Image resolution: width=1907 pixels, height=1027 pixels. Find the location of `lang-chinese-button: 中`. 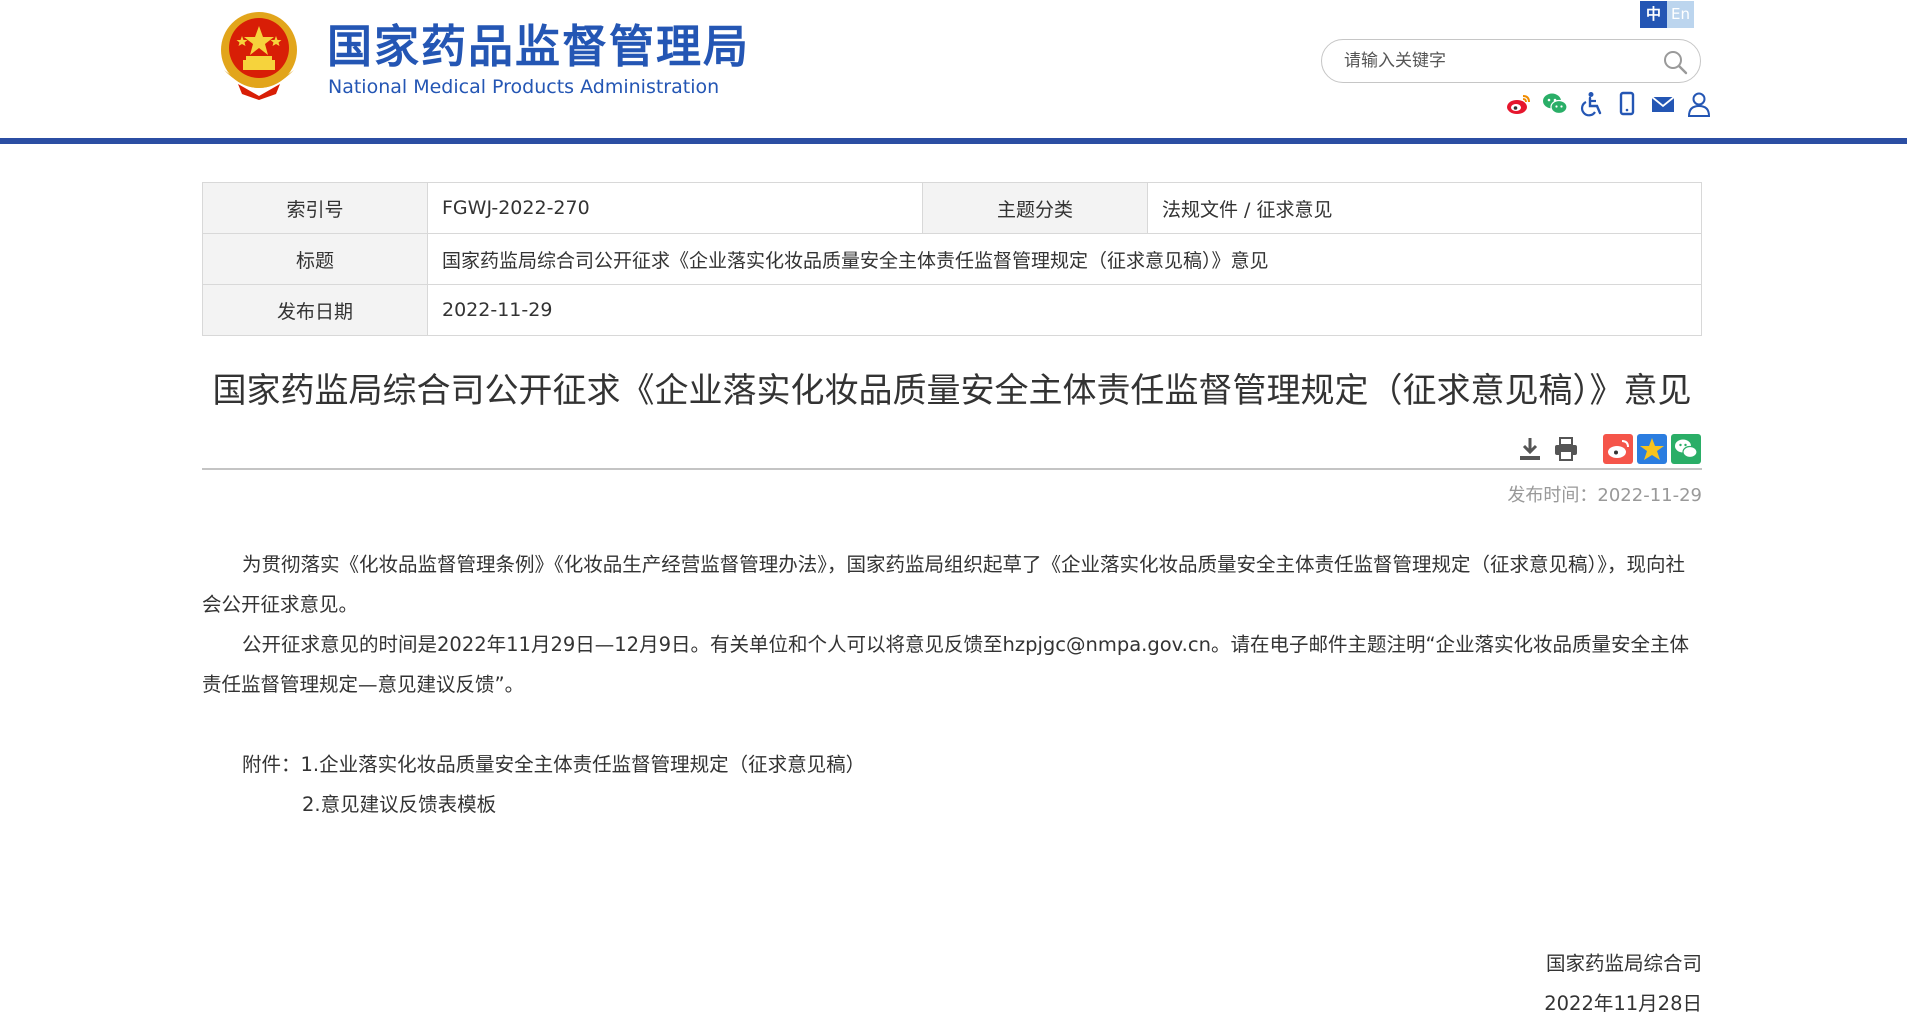

lang-chinese-button: 中 is located at coordinates (1653, 14).